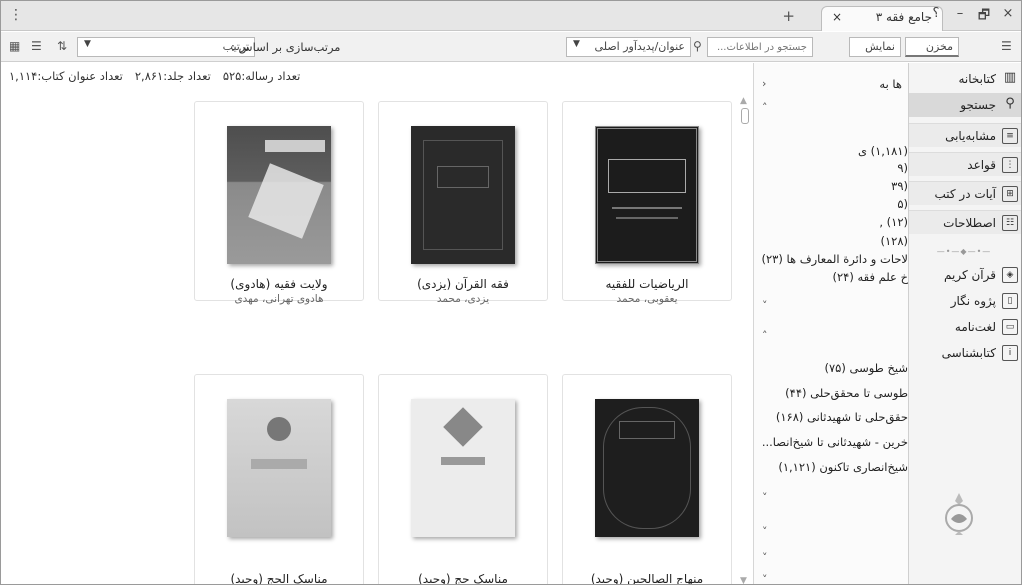 This screenshot has height=585, width=1022. I want to click on tab-jame-feqh: جامع فقه ۳ ×, so click(882, 18).